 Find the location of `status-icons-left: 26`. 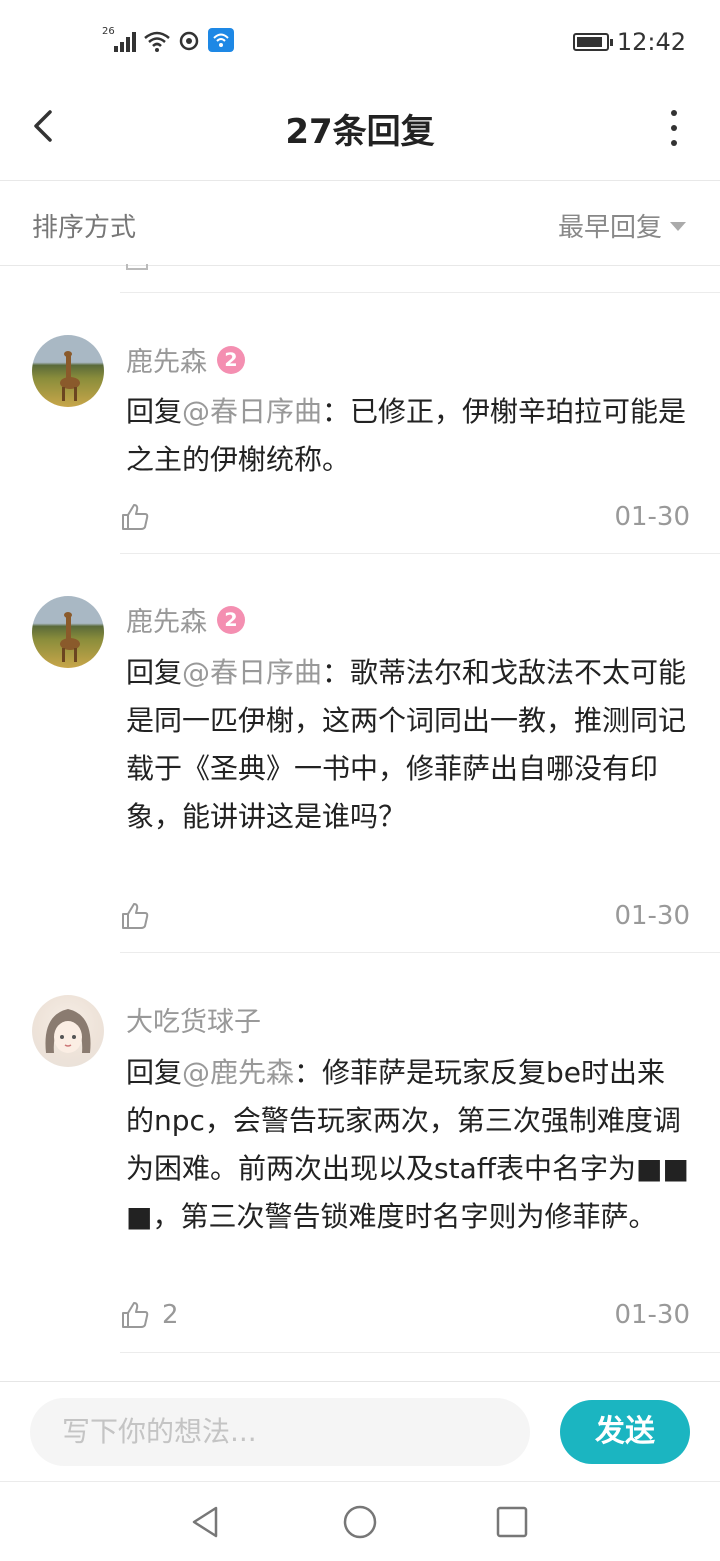

status-icons-left: 26 is located at coordinates (168, 39).